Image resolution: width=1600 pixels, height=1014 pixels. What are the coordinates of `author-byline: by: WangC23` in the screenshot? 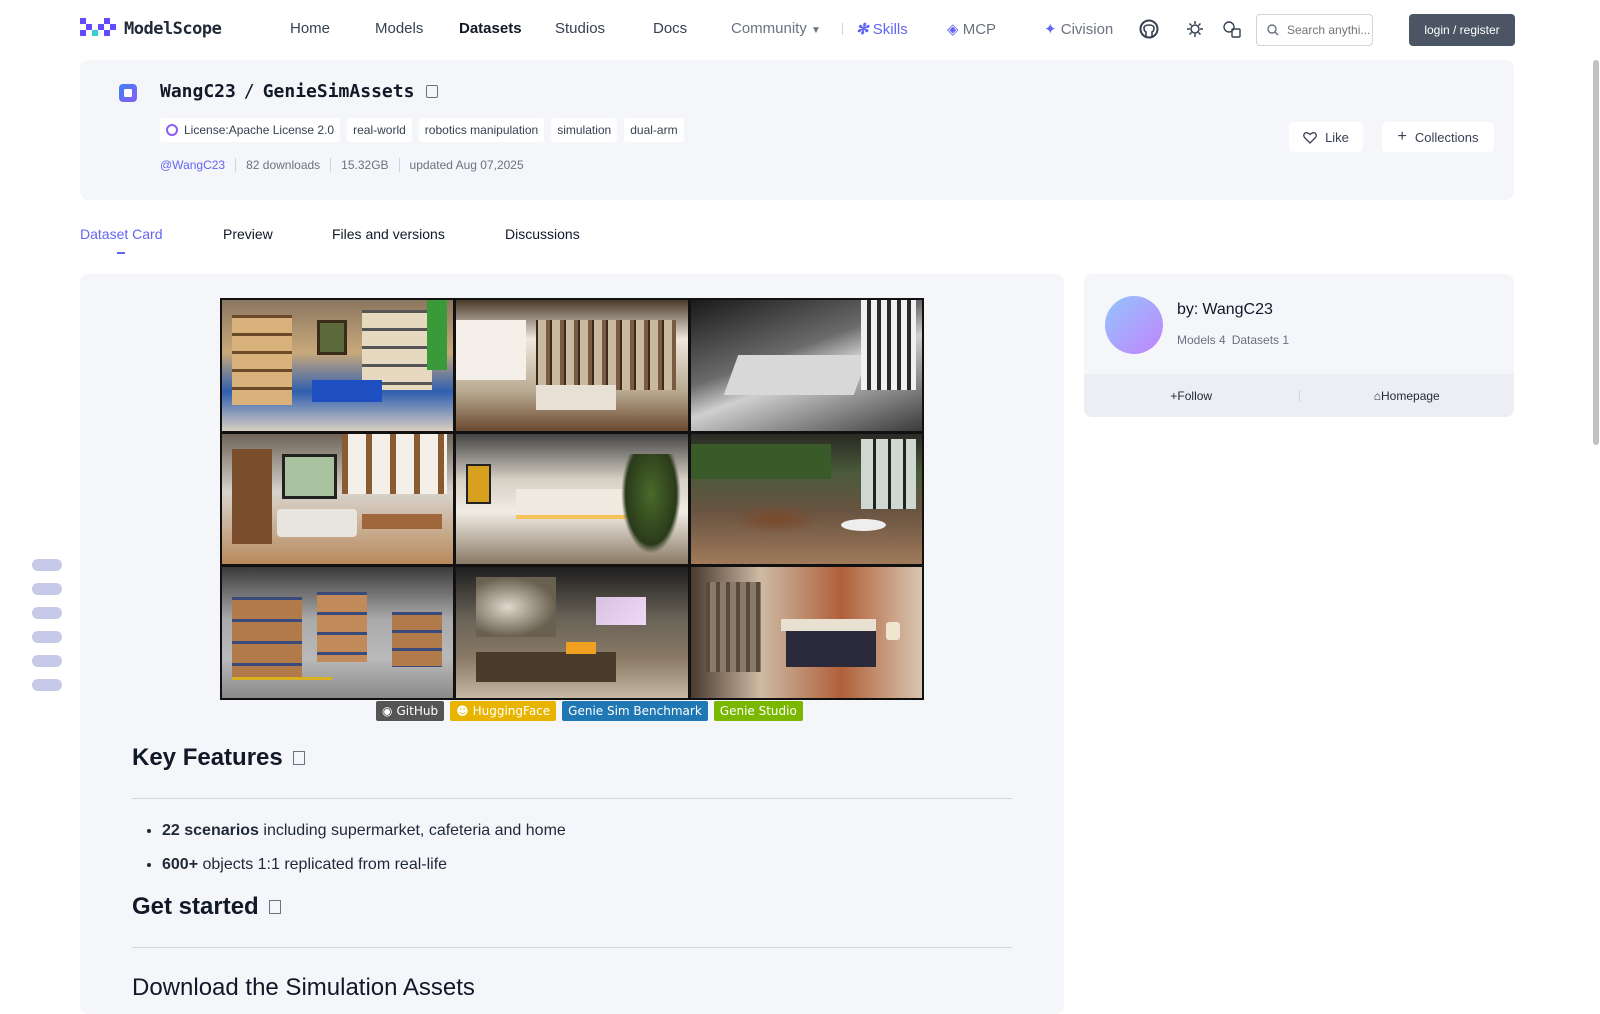 It's located at (1225, 310).